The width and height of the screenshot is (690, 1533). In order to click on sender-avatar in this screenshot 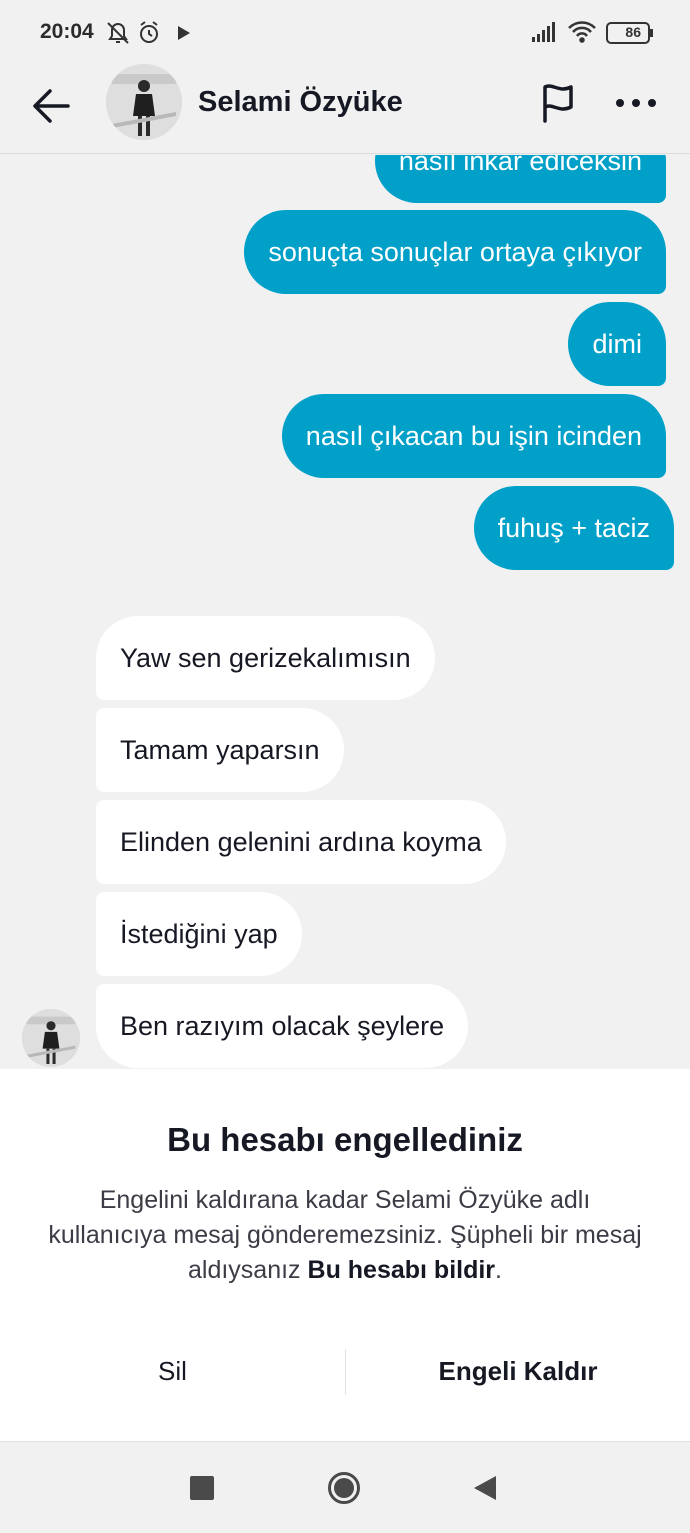, I will do `click(51, 1038)`.